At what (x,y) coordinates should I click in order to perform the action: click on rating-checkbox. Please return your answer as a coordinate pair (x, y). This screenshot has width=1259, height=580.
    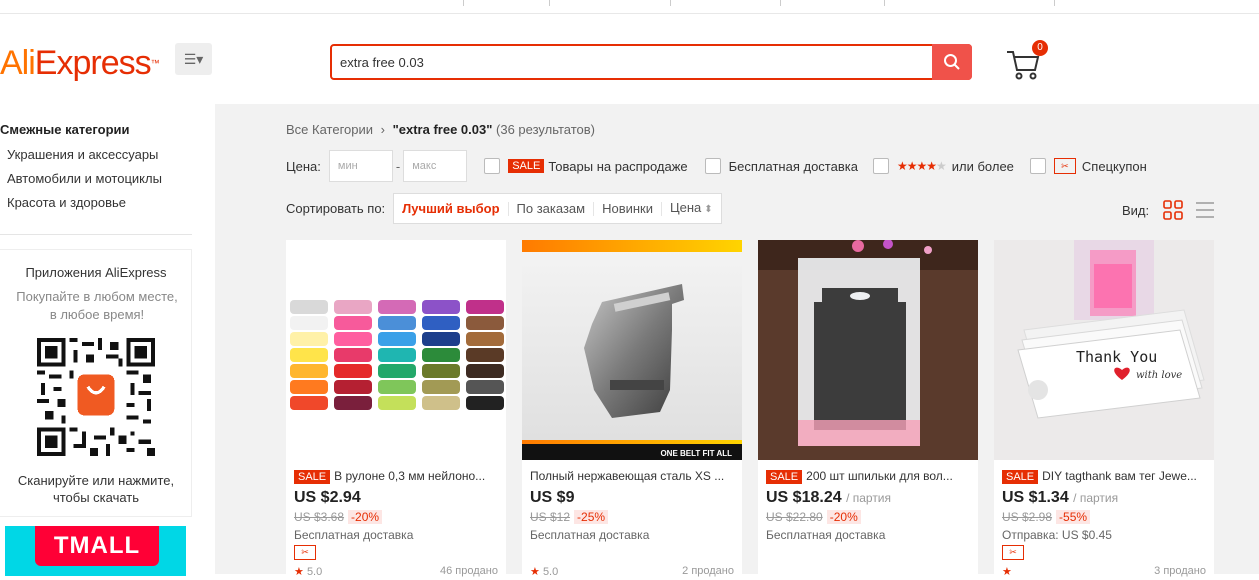
    Looking at the image, I should click on (880, 166).